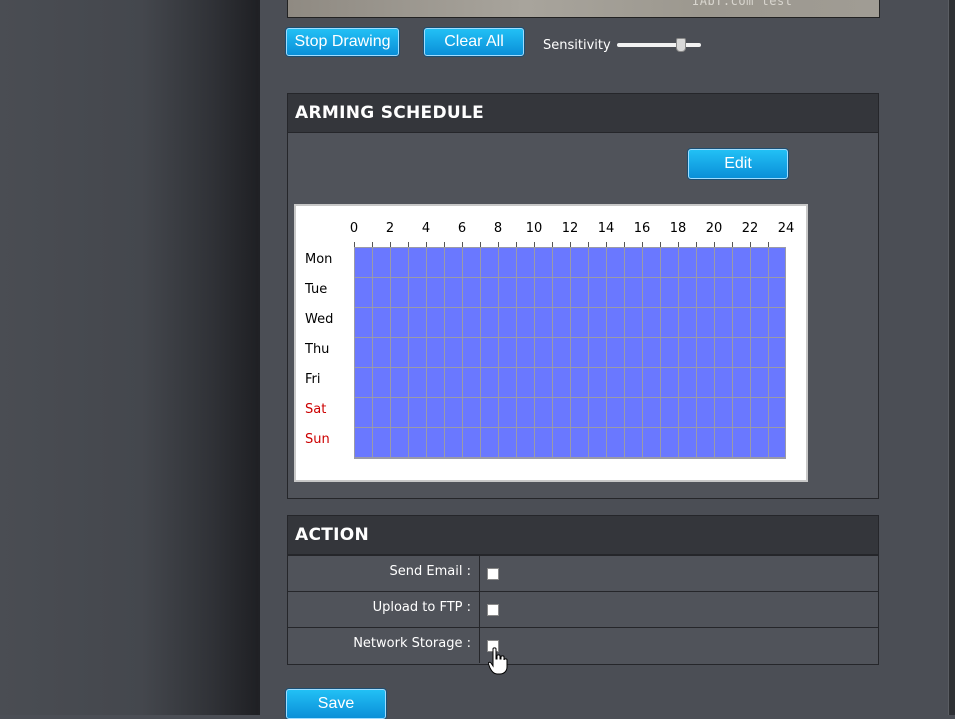  Describe the element at coordinates (317, 439) in the screenshot. I see `day-label-sun: Sun` at that location.